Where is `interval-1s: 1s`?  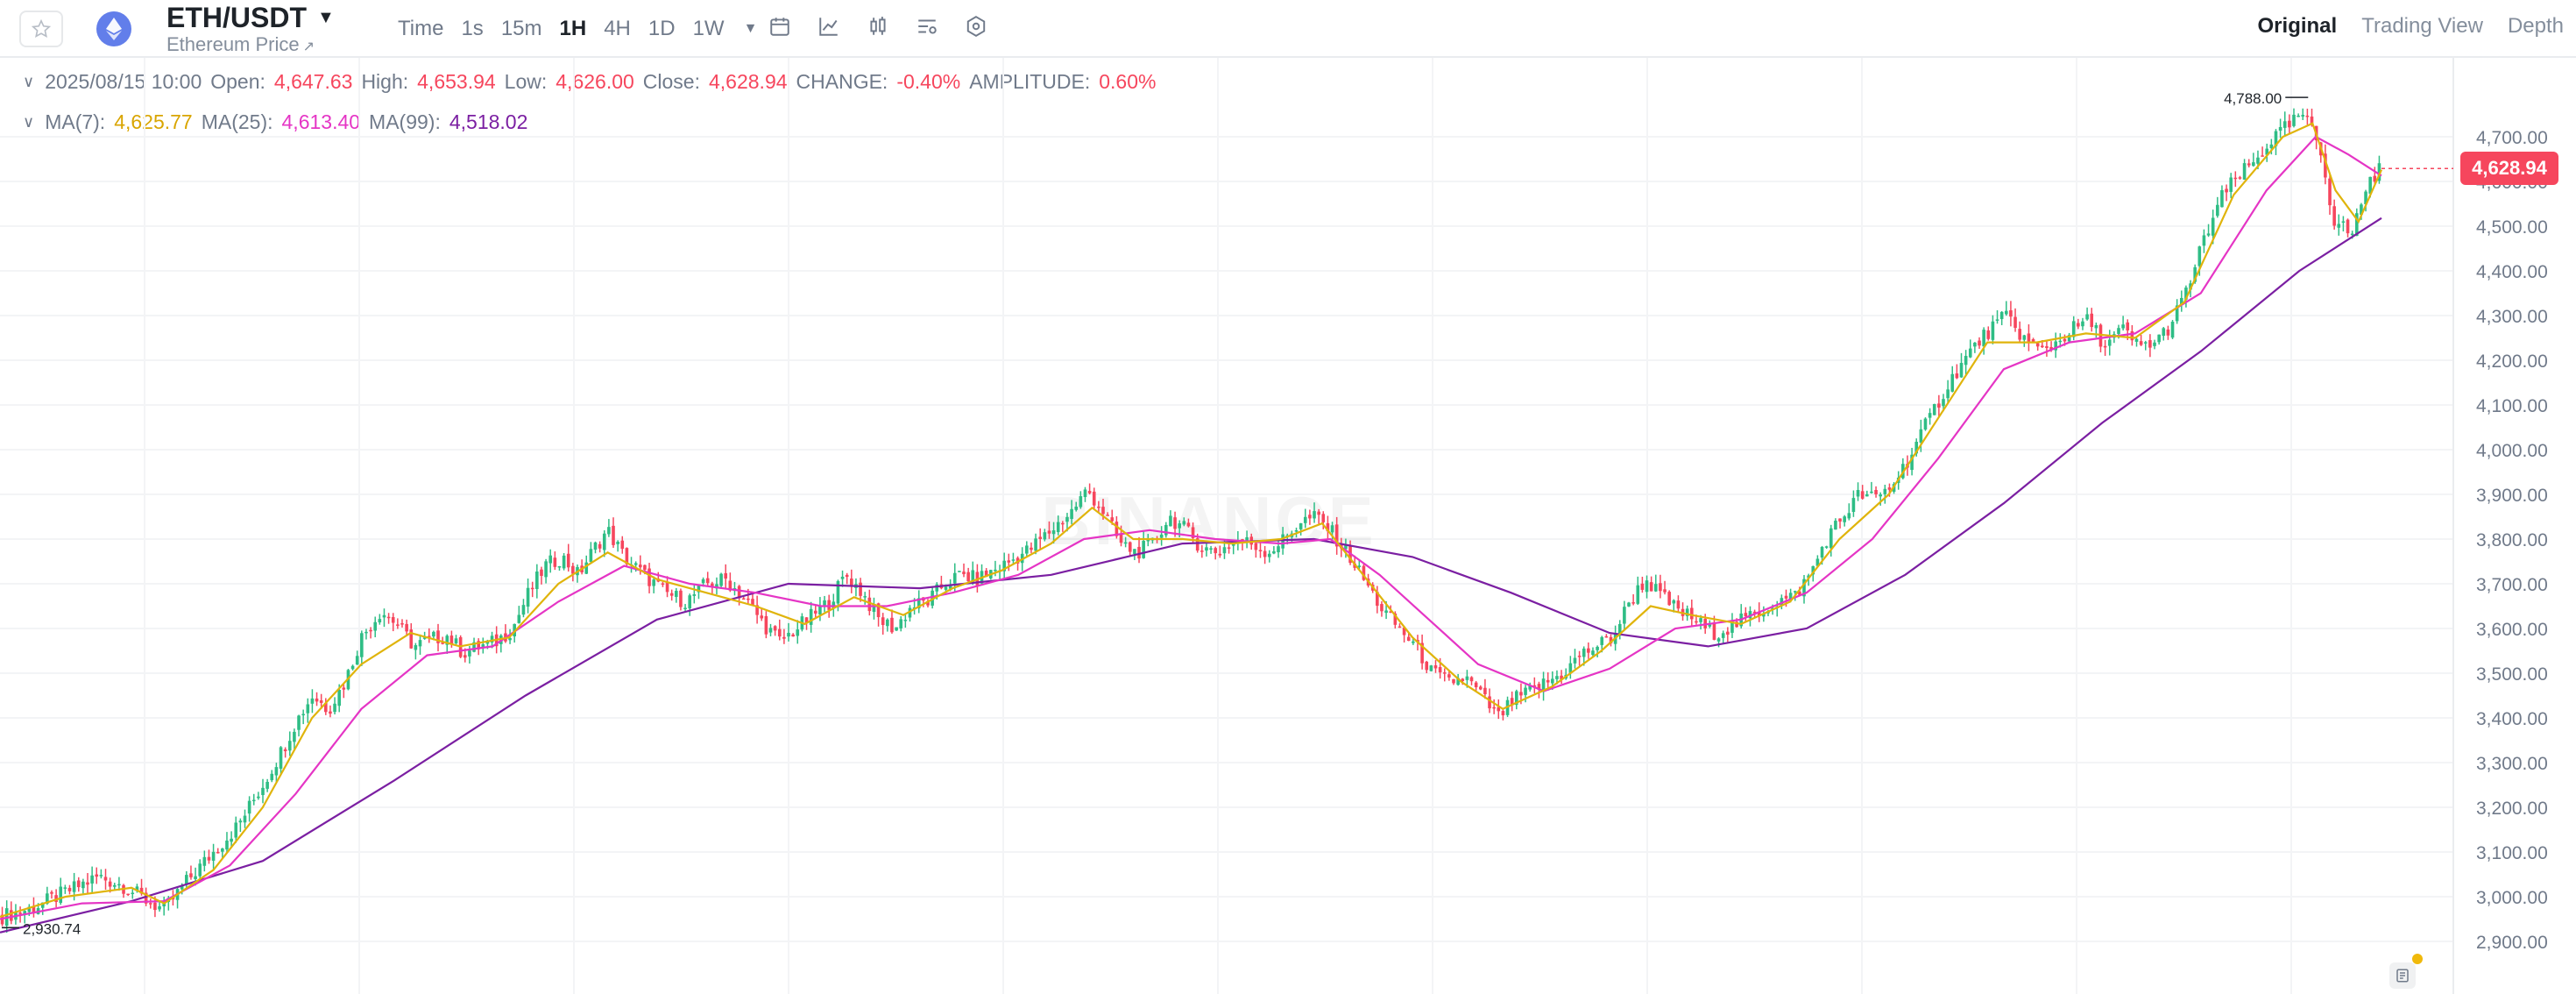
interval-1s: 1s is located at coordinates (472, 29).